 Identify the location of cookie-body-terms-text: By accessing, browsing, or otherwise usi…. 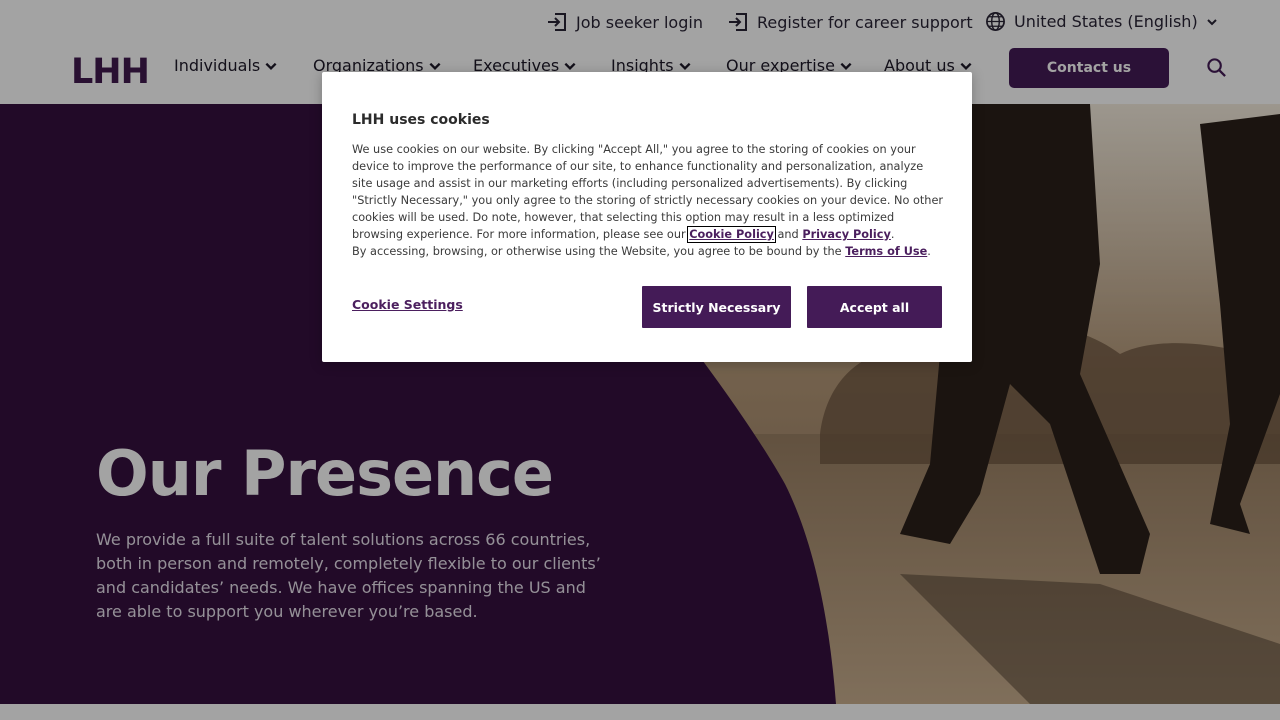
(599, 251).